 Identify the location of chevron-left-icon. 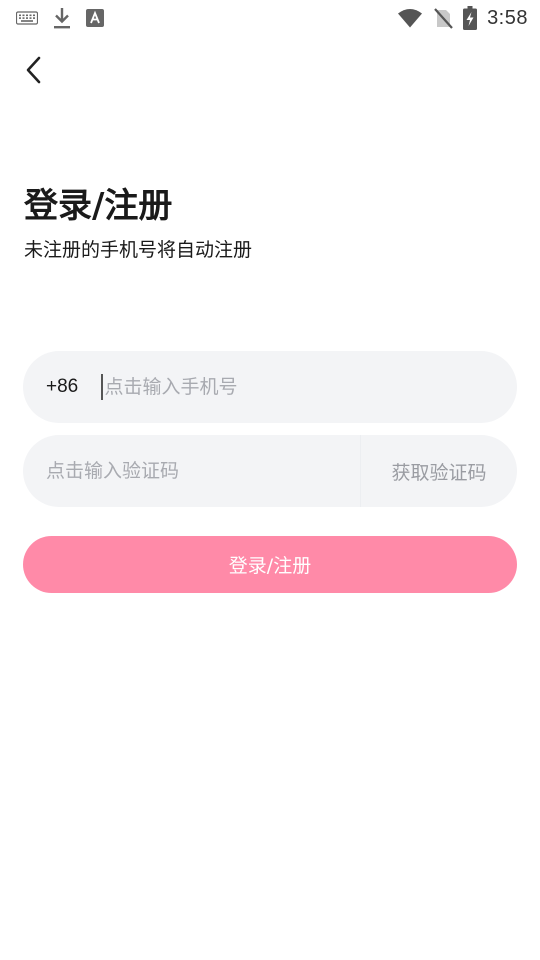
(34, 72).